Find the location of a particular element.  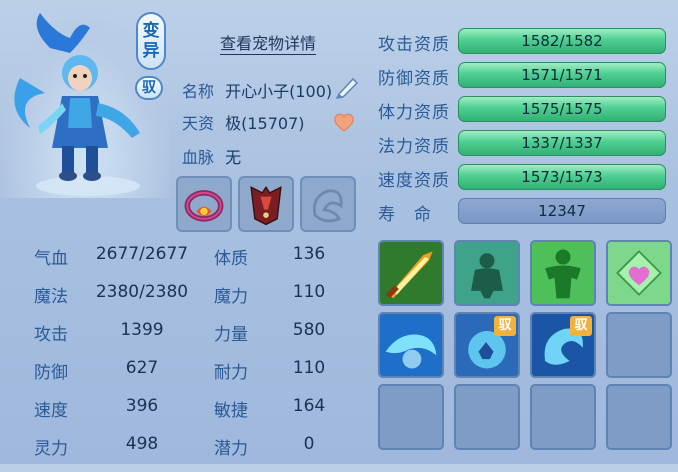

stat-value: 2380/2380 is located at coordinates (142, 292).